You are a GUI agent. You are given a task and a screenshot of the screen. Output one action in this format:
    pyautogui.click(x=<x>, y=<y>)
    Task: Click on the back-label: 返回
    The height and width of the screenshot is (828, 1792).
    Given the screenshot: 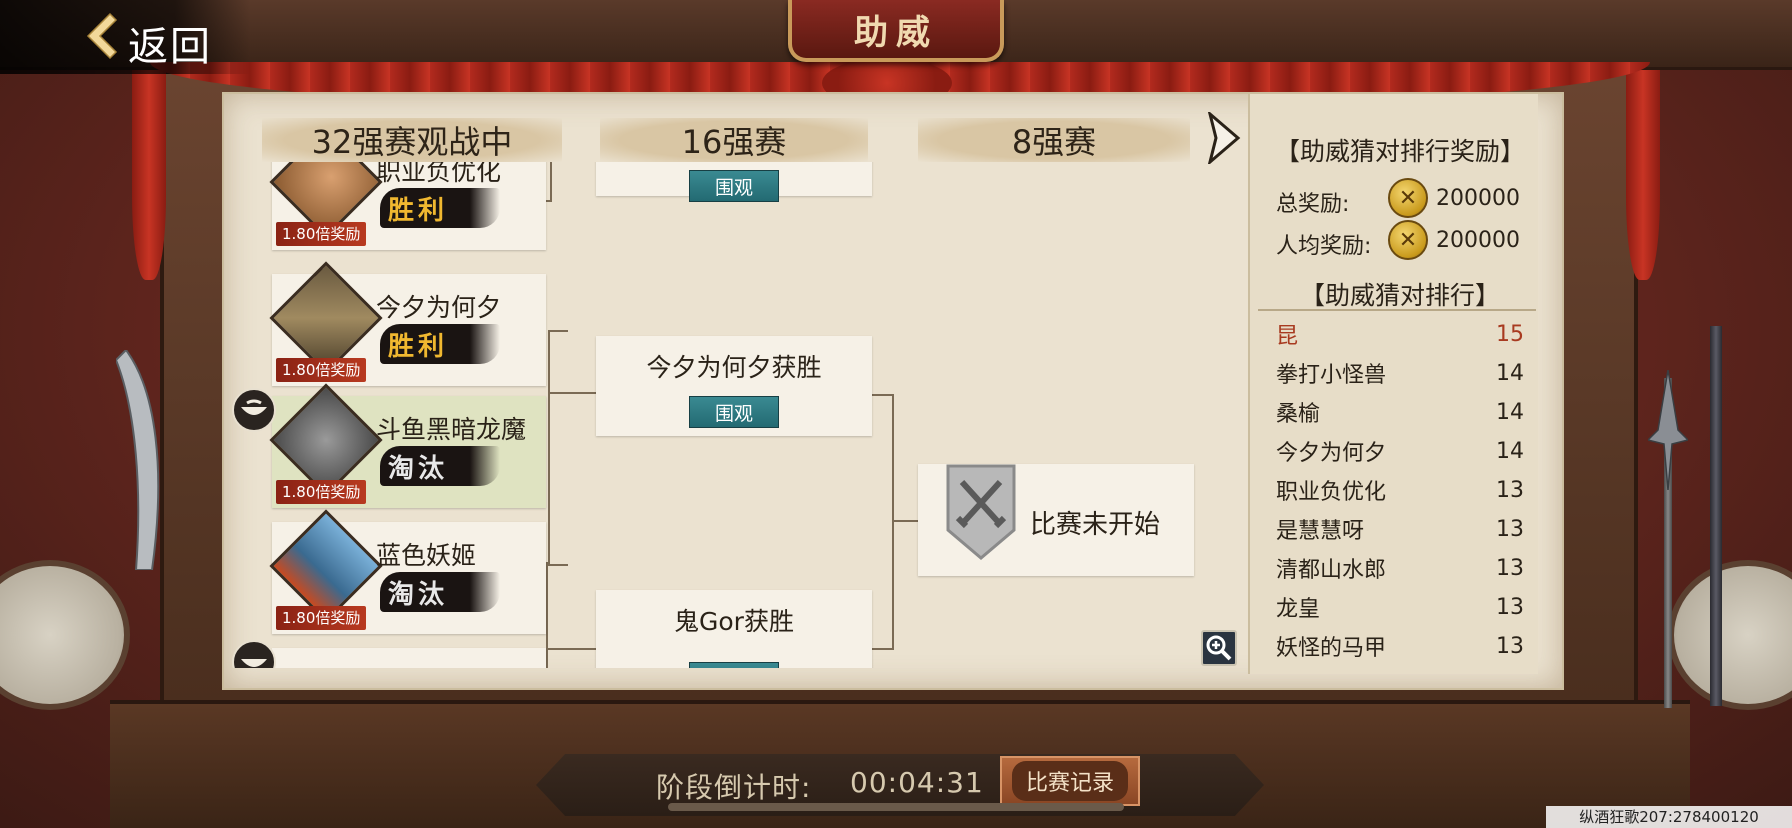 What is the action you would take?
    pyautogui.click(x=170, y=47)
    